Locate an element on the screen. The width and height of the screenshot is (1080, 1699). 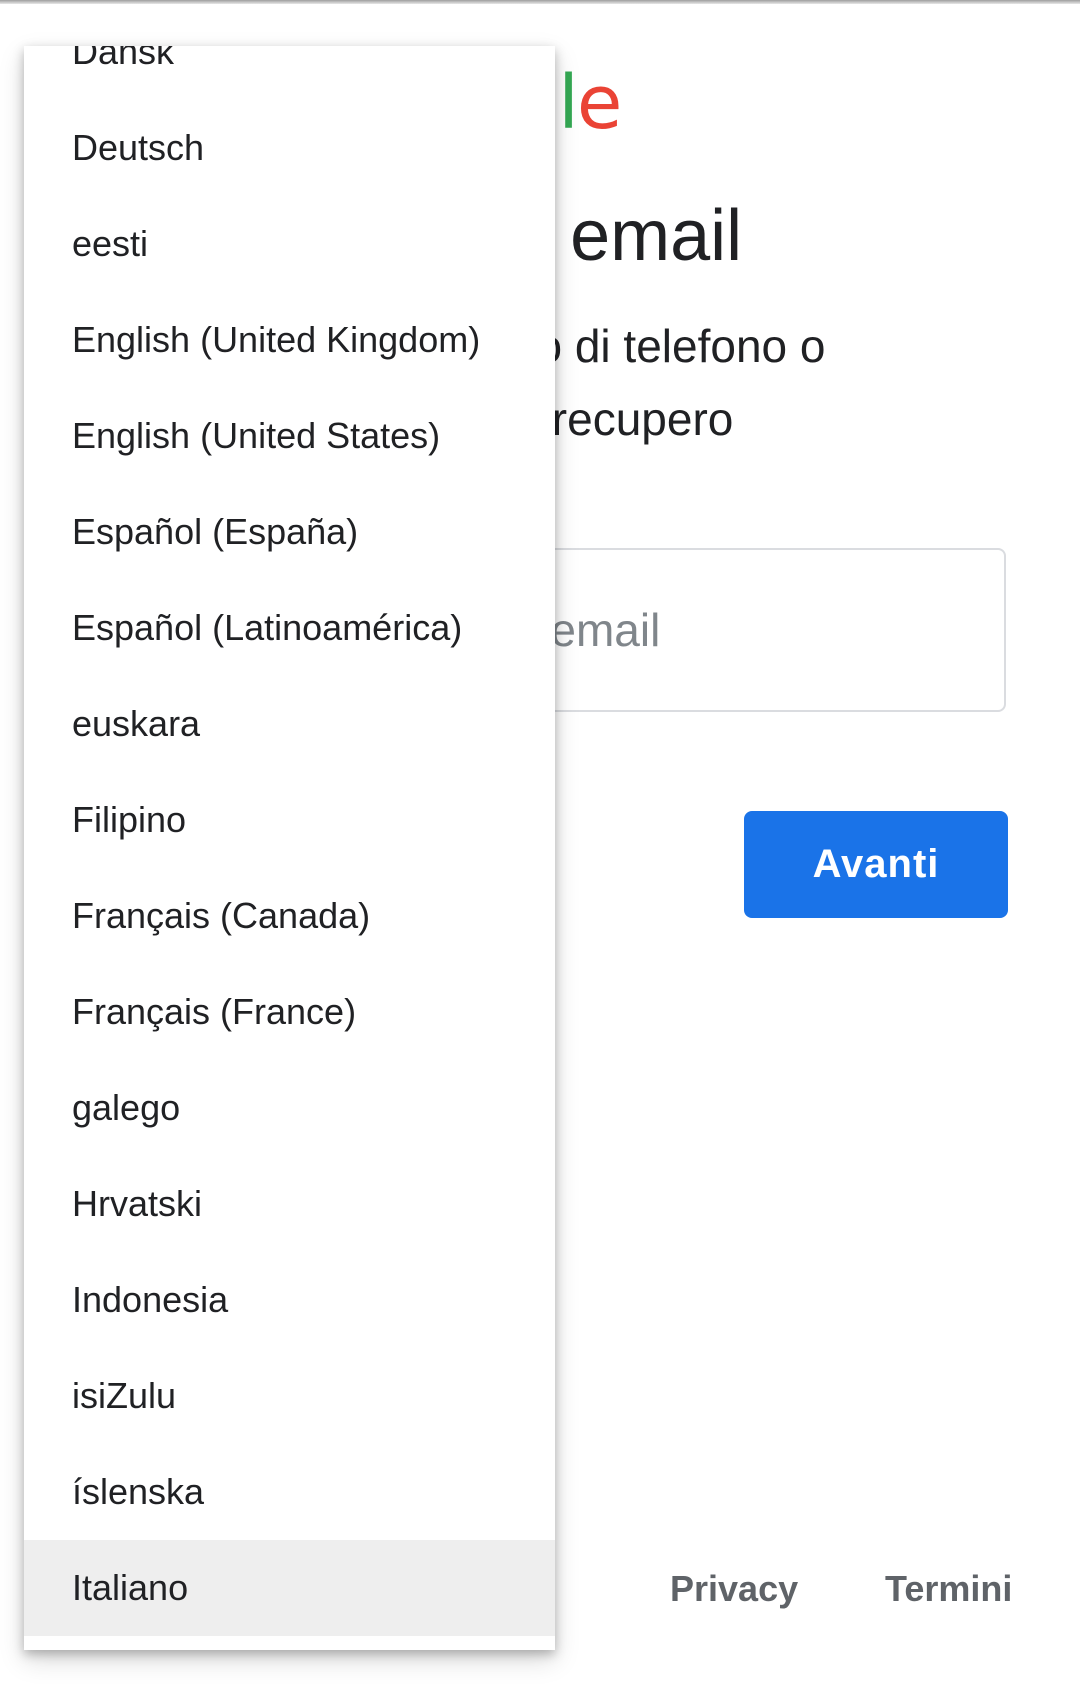
language-option-galego: galego is located at coordinates (289, 1108).